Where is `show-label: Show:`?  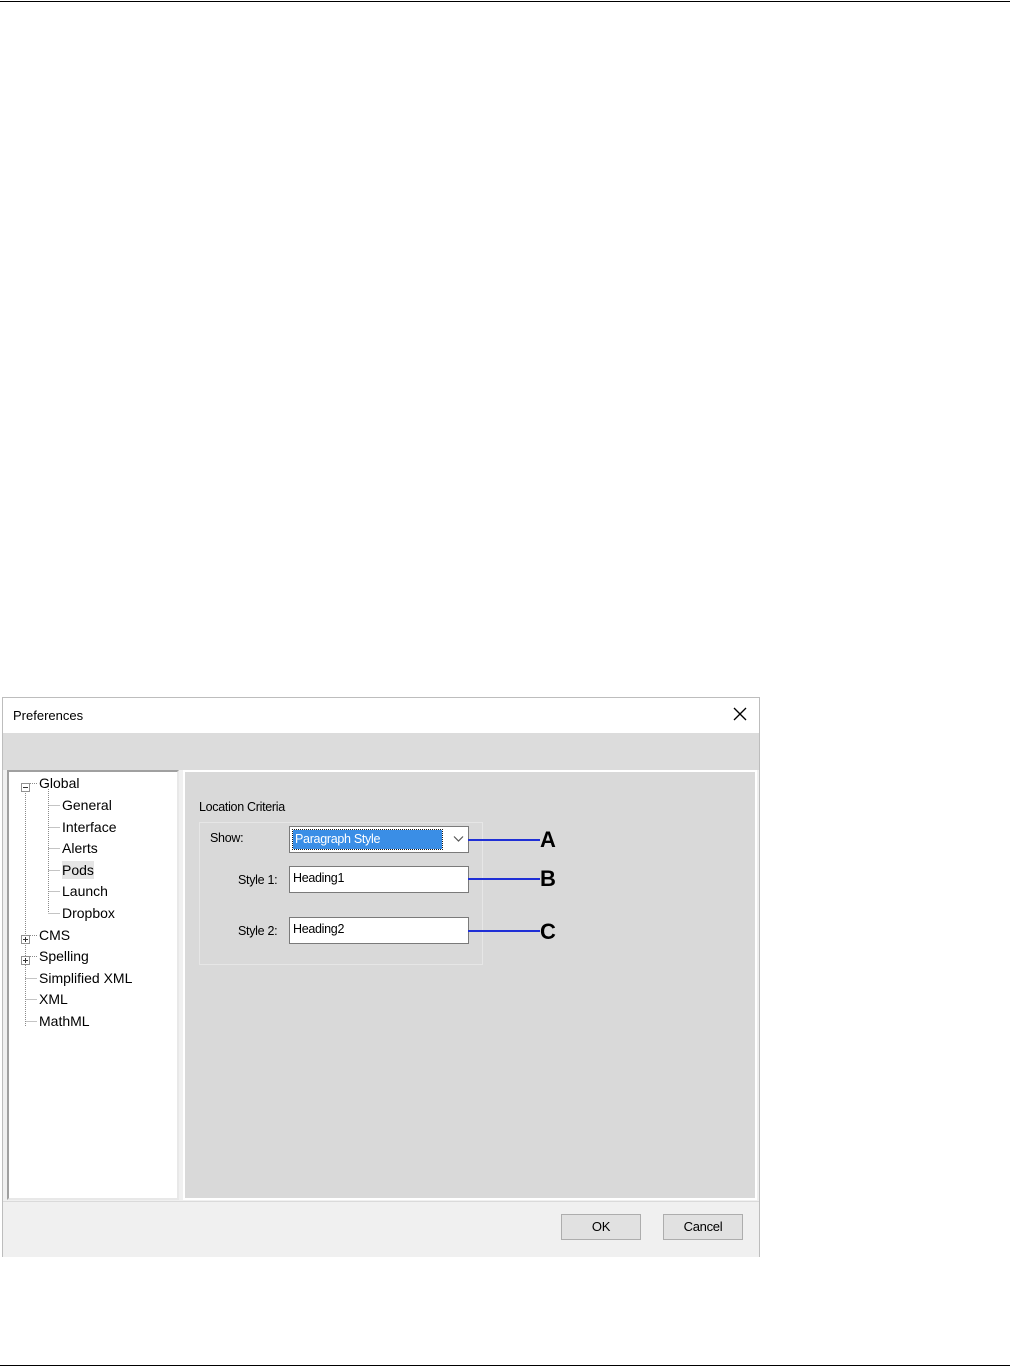
show-label: Show: is located at coordinates (227, 838).